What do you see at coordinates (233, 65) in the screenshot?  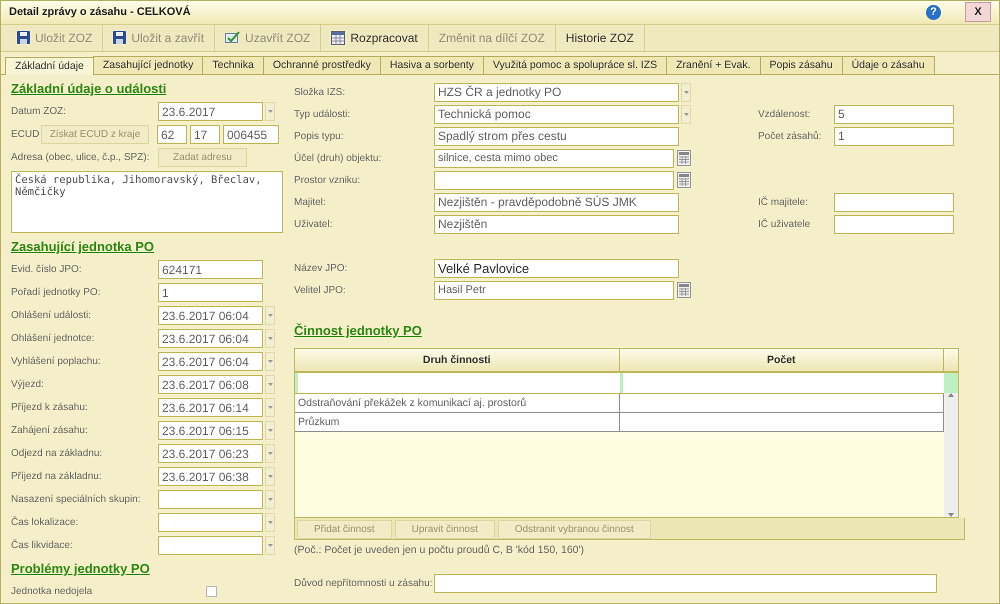 I see `tab: Technika` at bounding box center [233, 65].